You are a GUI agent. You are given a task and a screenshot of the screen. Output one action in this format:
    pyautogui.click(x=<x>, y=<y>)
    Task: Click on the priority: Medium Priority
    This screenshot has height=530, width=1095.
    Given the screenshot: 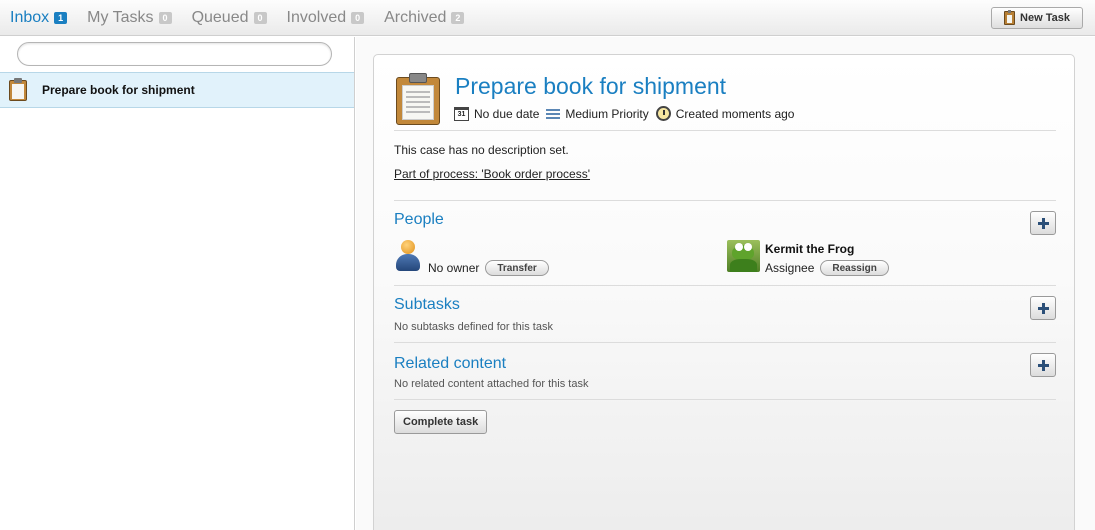 What is the action you would take?
    pyautogui.click(x=597, y=113)
    